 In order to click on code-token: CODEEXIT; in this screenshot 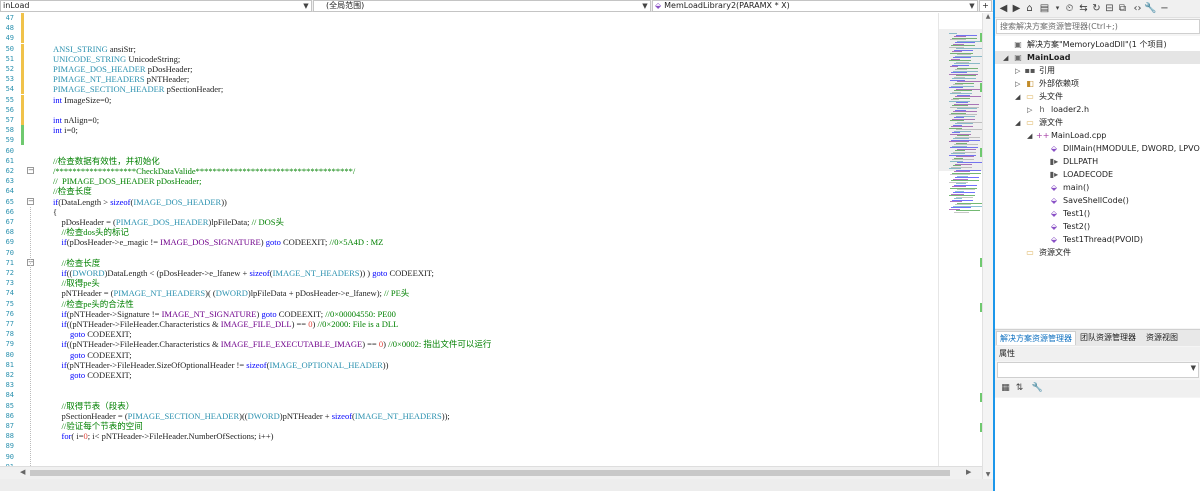, I will do `click(410, 273)`.